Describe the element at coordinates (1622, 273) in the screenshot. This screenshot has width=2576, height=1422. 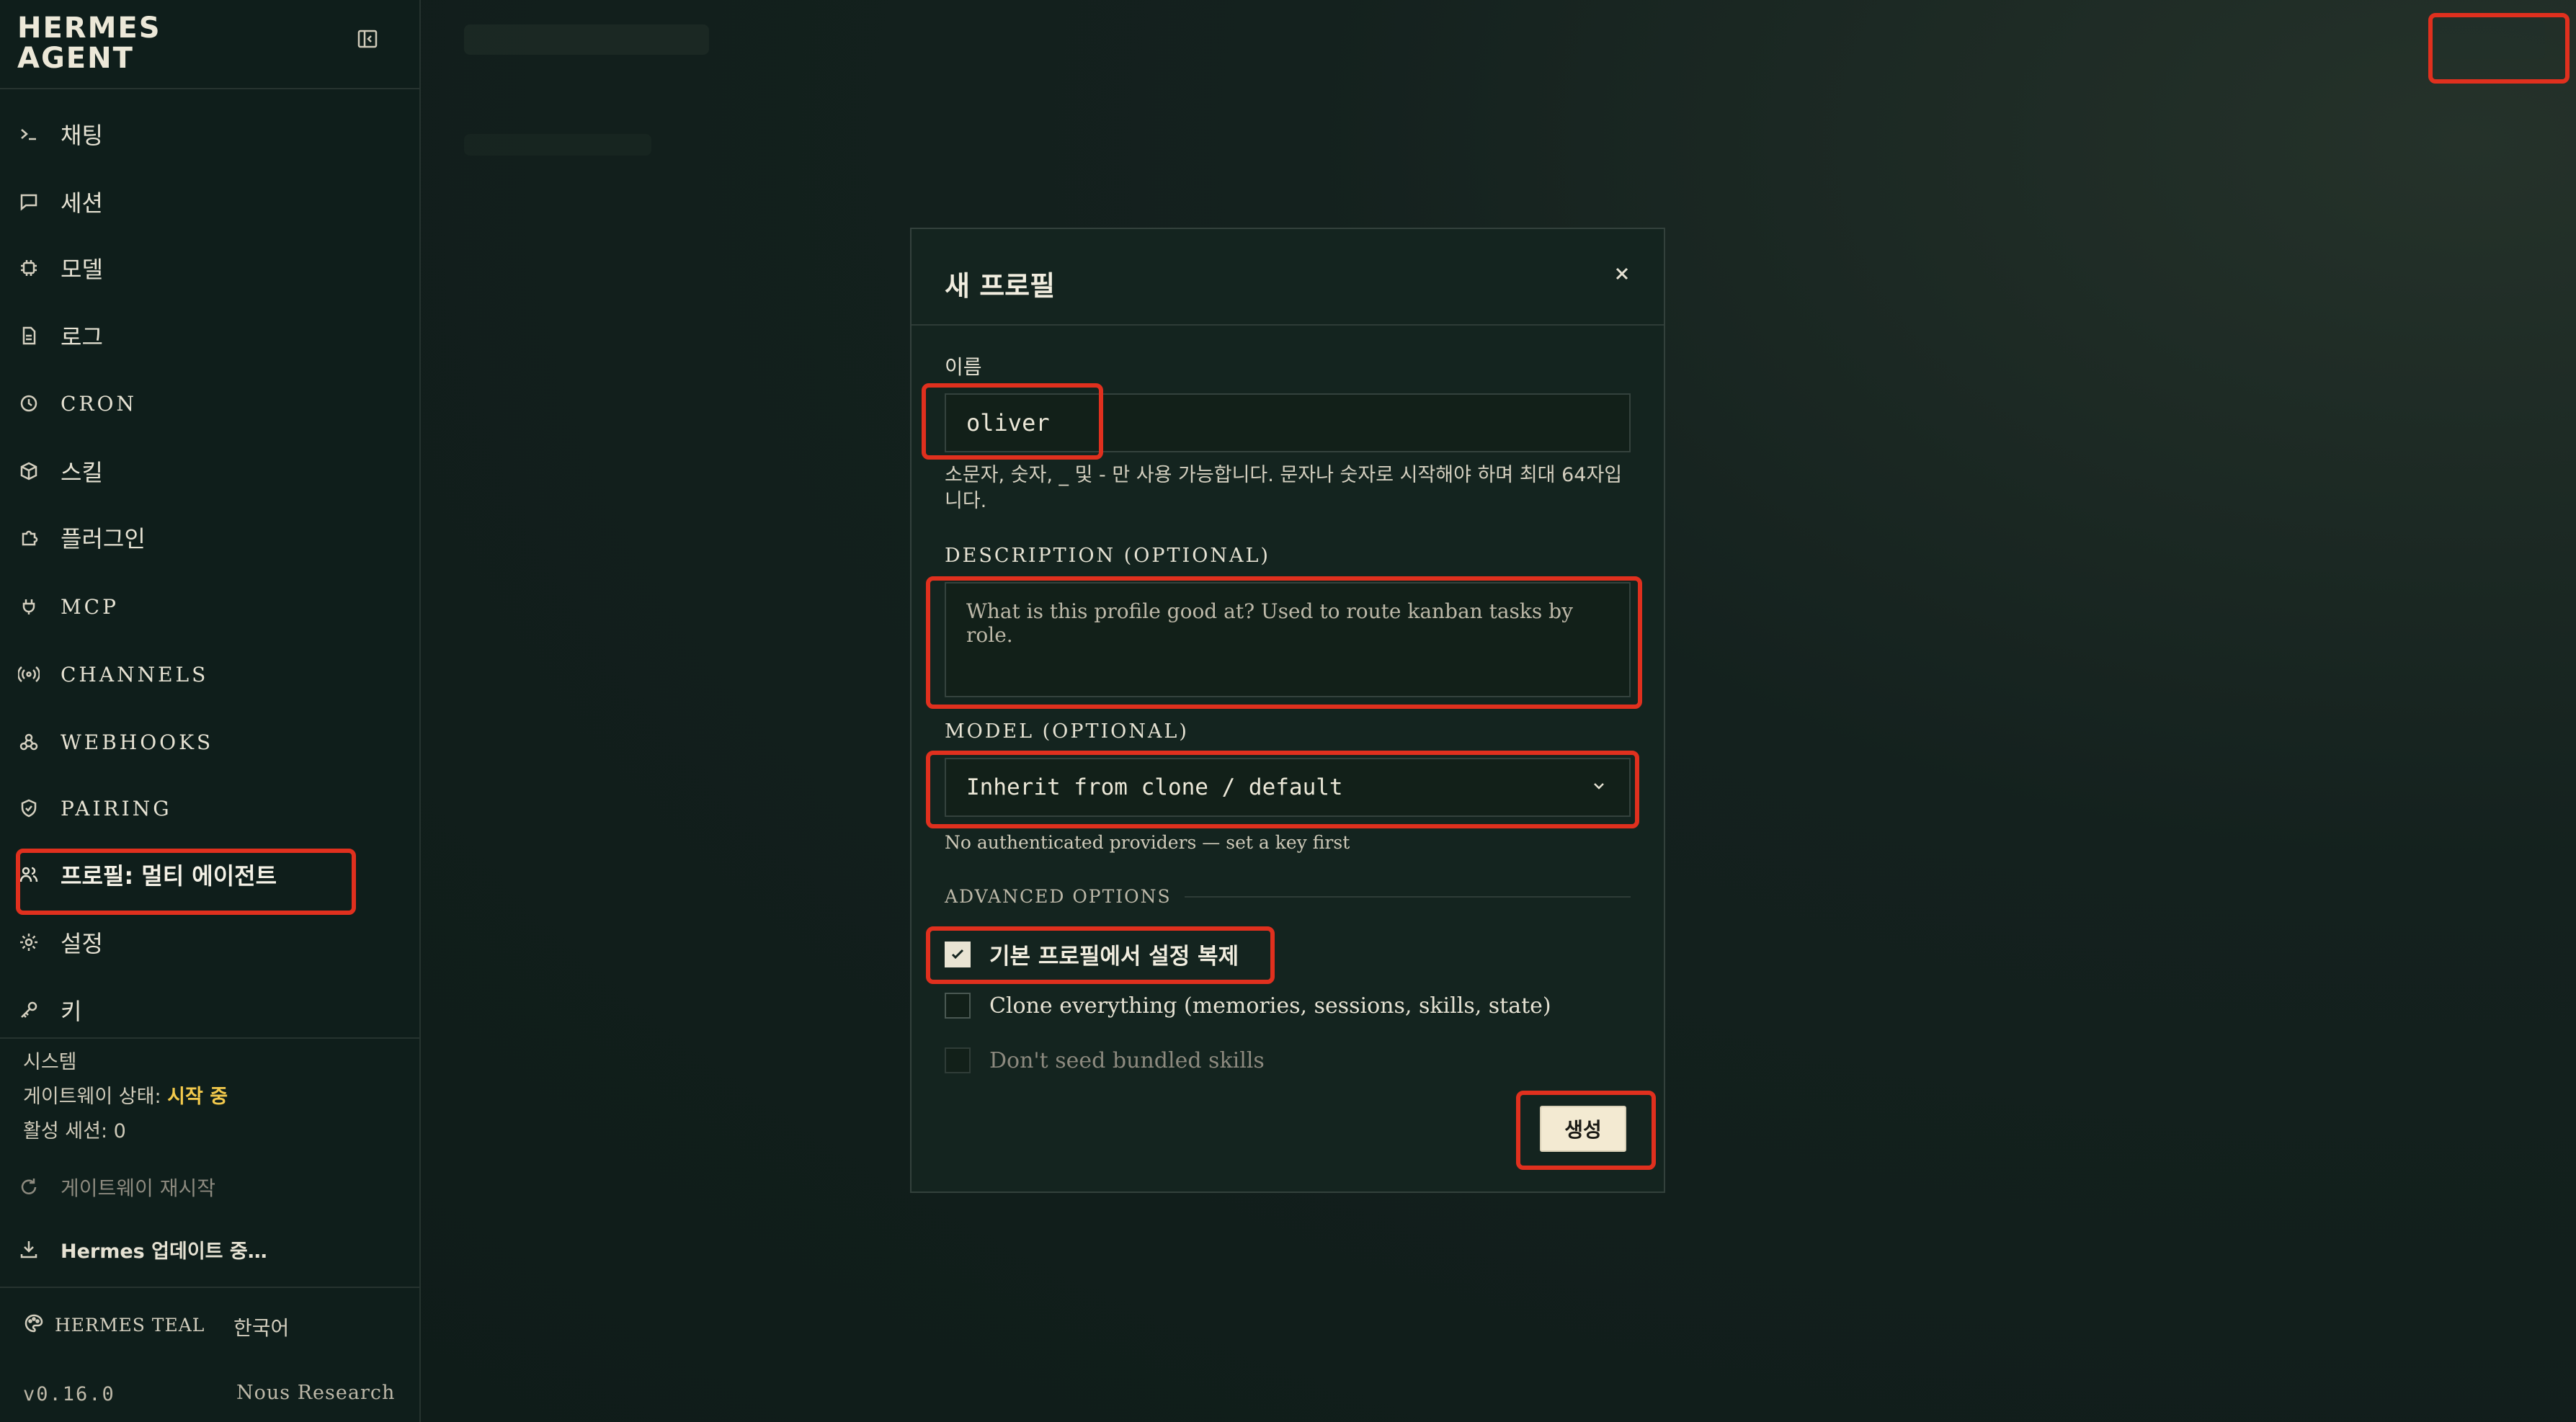
I see `close-icon` at that location.